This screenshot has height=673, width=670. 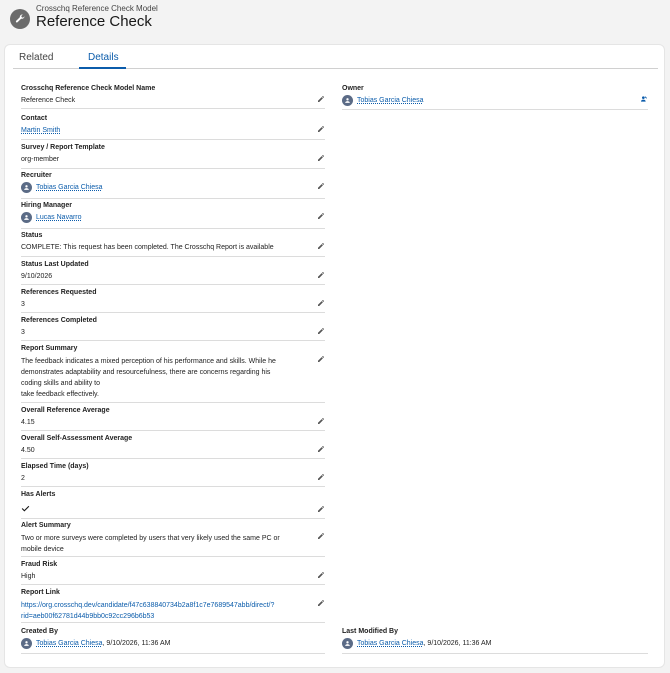 What do you see at coordinates (173, 185) in the screenshot?
I see `field-recruiter: Recruiter Tobias Garcia Chiesa` at bounding box center [173, 185].